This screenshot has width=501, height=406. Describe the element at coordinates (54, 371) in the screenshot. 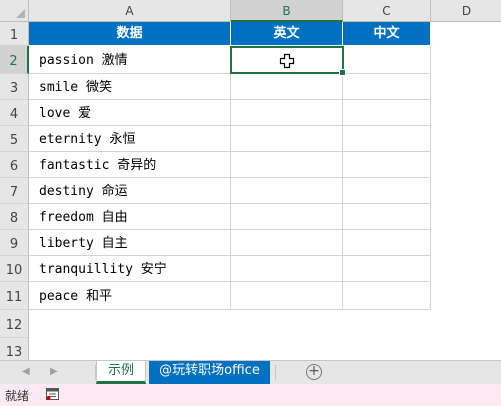

I see `next-sheet-icon: ▶` at that location.